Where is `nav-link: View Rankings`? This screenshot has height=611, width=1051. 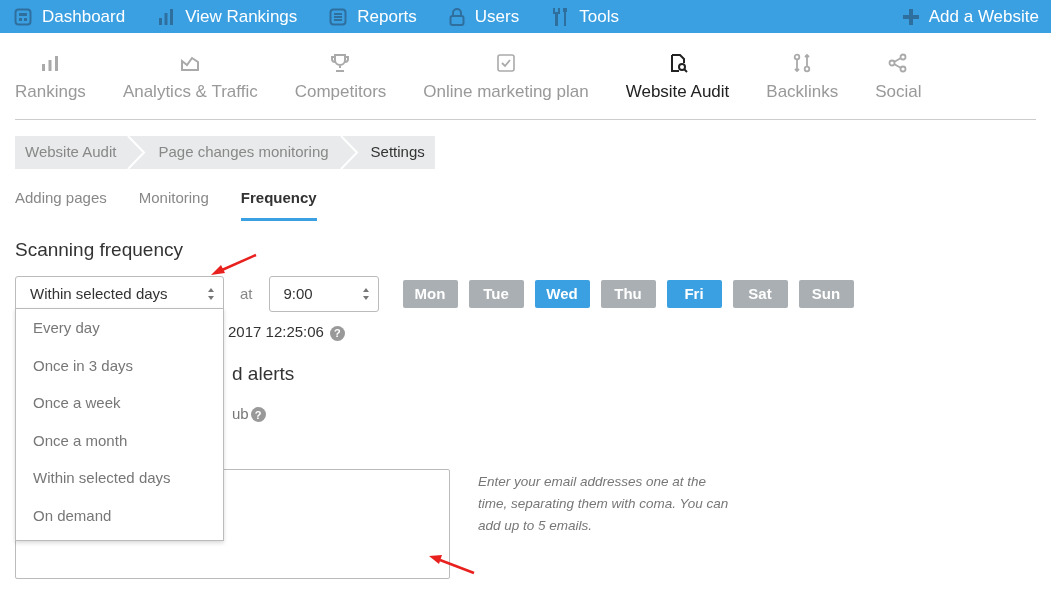
nav-link: View Rankings is located at coordinates (227, 16).